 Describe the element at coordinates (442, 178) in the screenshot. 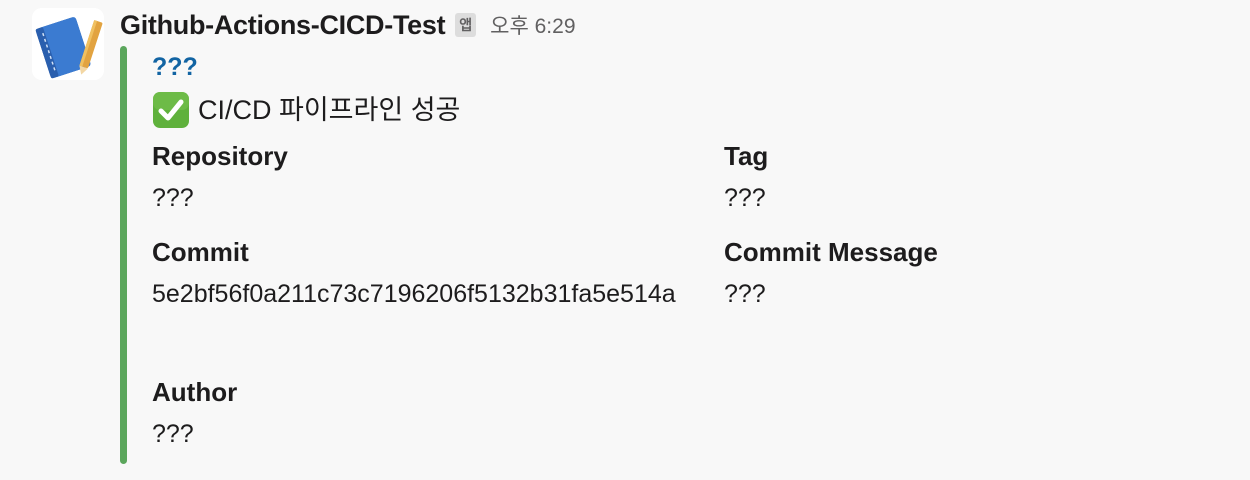

I see `field-repository: Repository ???` at that location.